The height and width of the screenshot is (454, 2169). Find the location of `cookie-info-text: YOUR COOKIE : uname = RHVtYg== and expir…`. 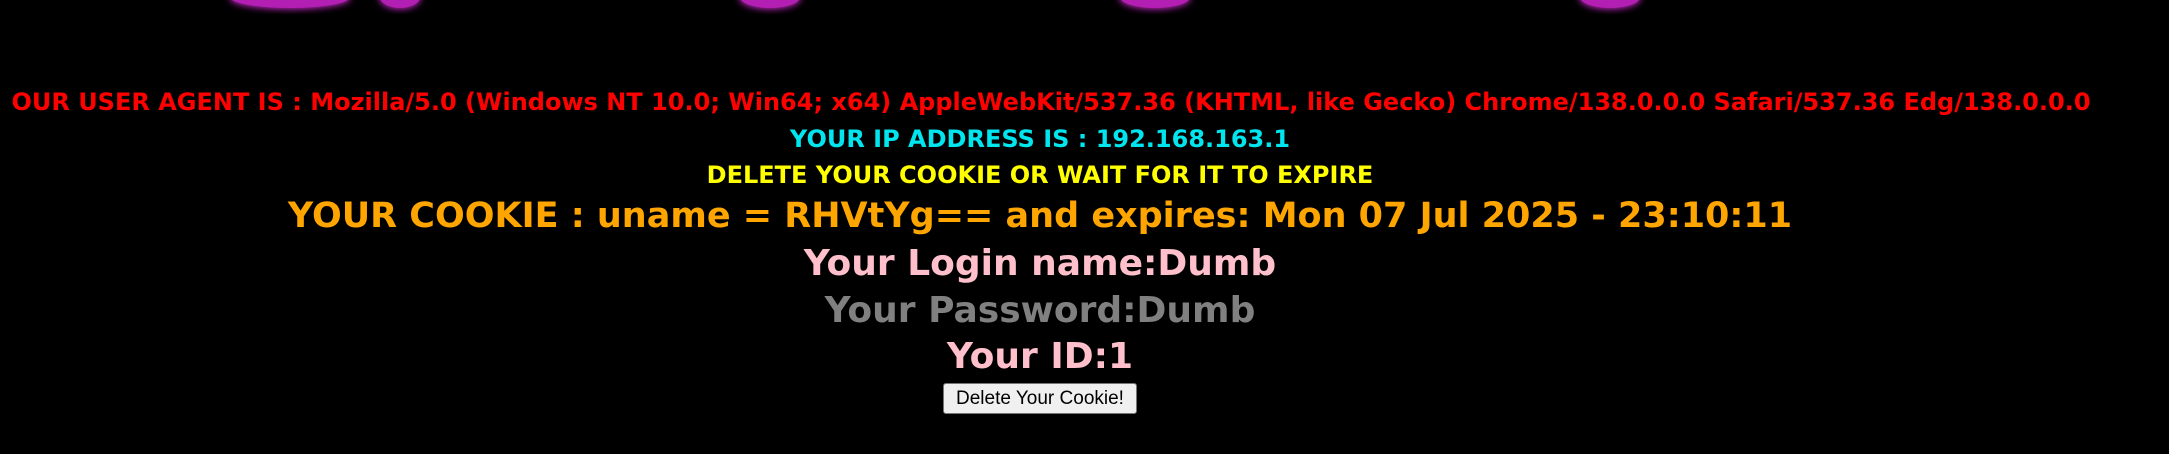

cookie-info-text: YOUR COOKIE : uname = RHVtYg== and expir… is located at coordinates (1040, 216).